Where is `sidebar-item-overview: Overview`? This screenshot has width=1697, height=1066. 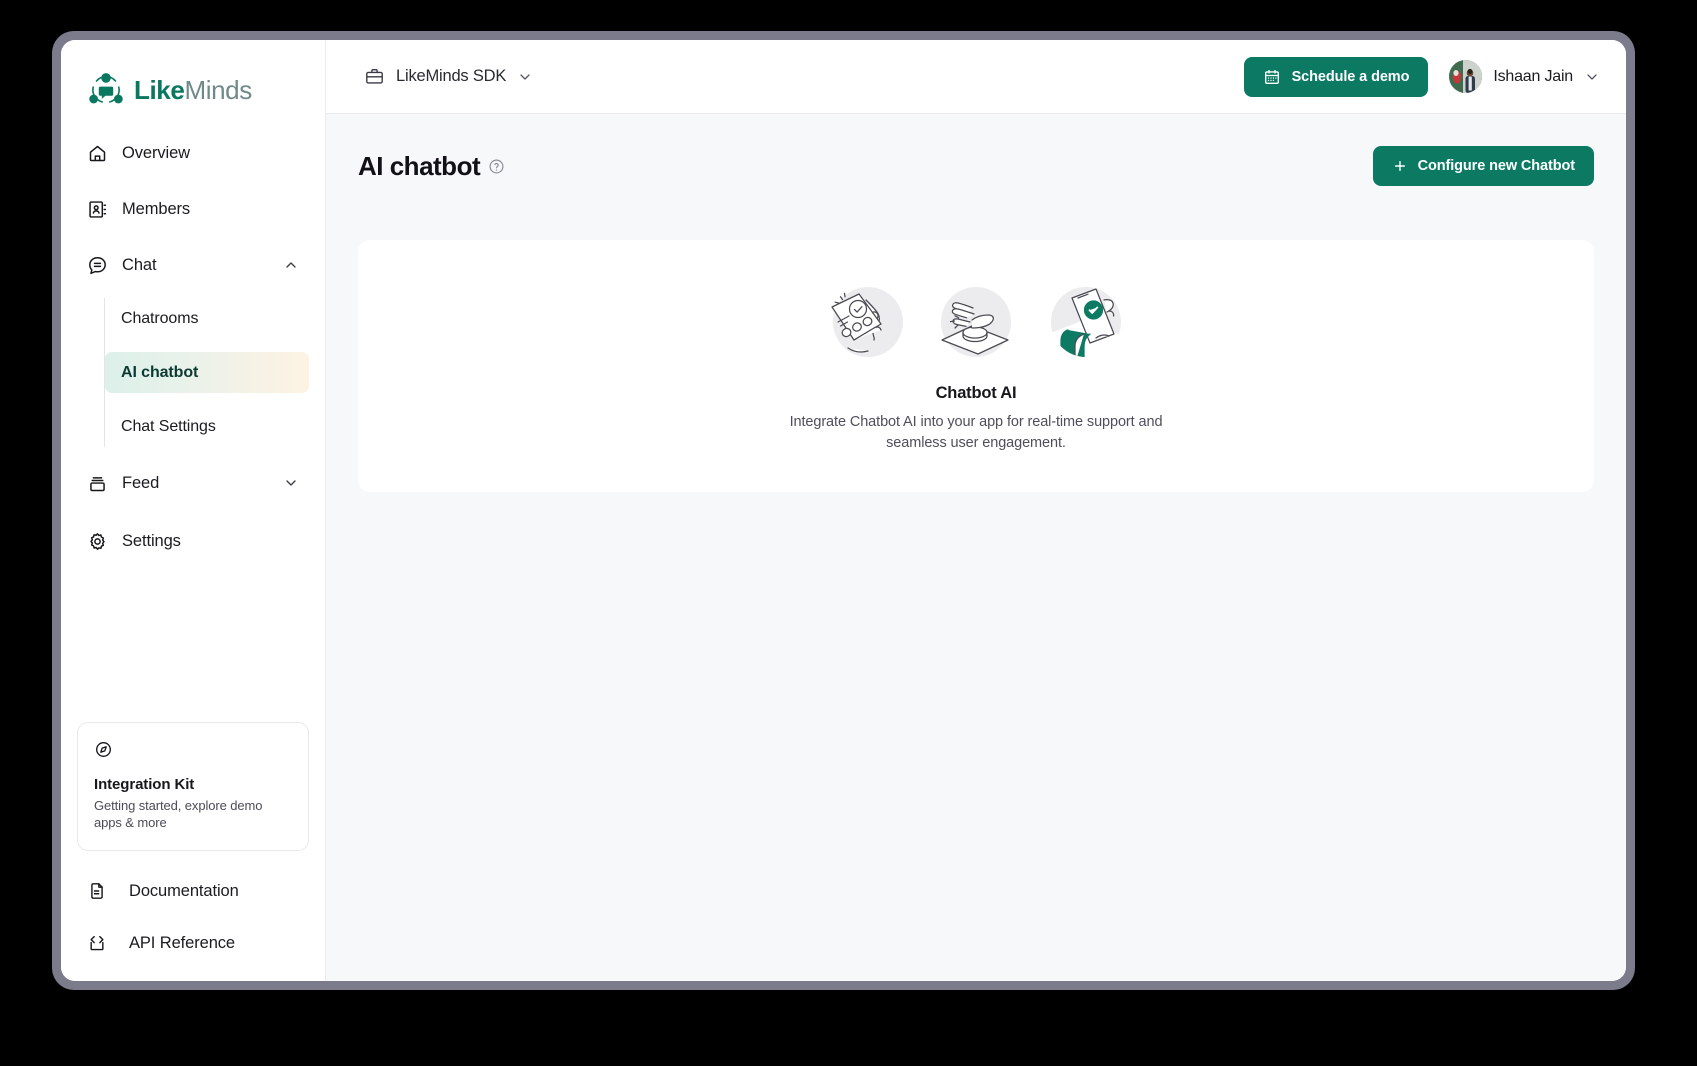
sidebar-item-overview: Overview is located at coordinates (193, 153).